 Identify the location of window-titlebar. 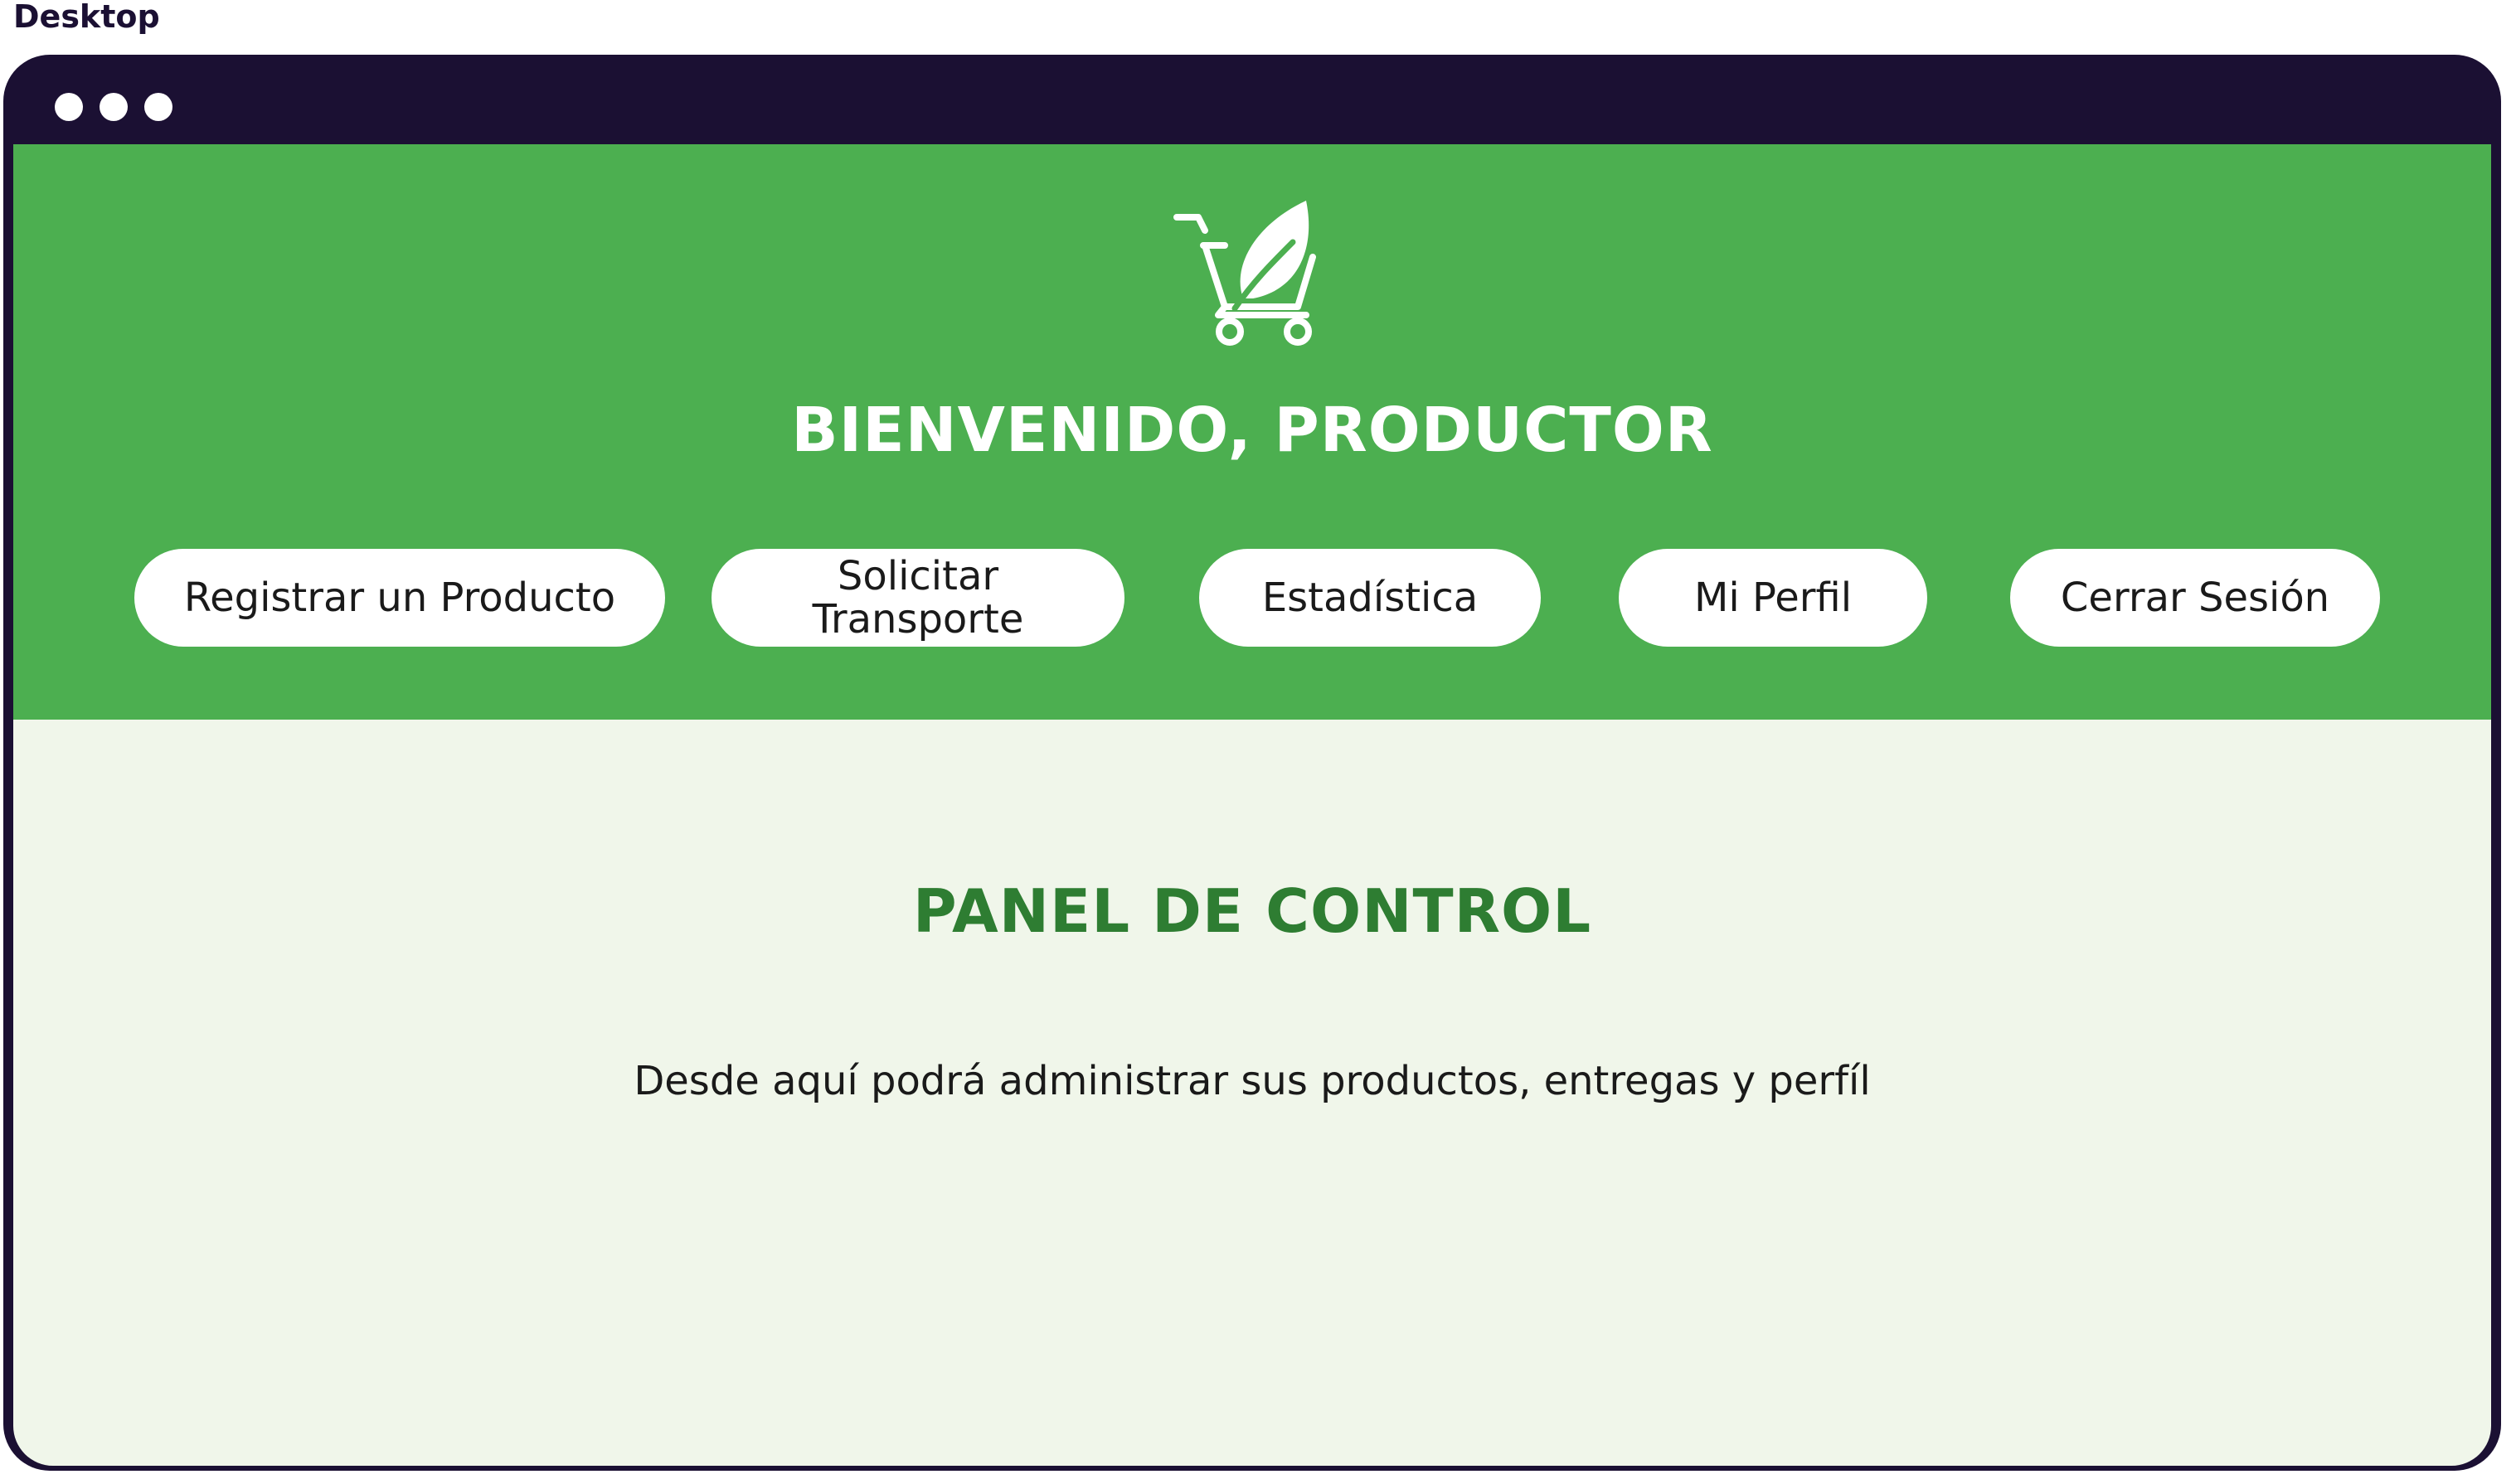
(1252, 100).